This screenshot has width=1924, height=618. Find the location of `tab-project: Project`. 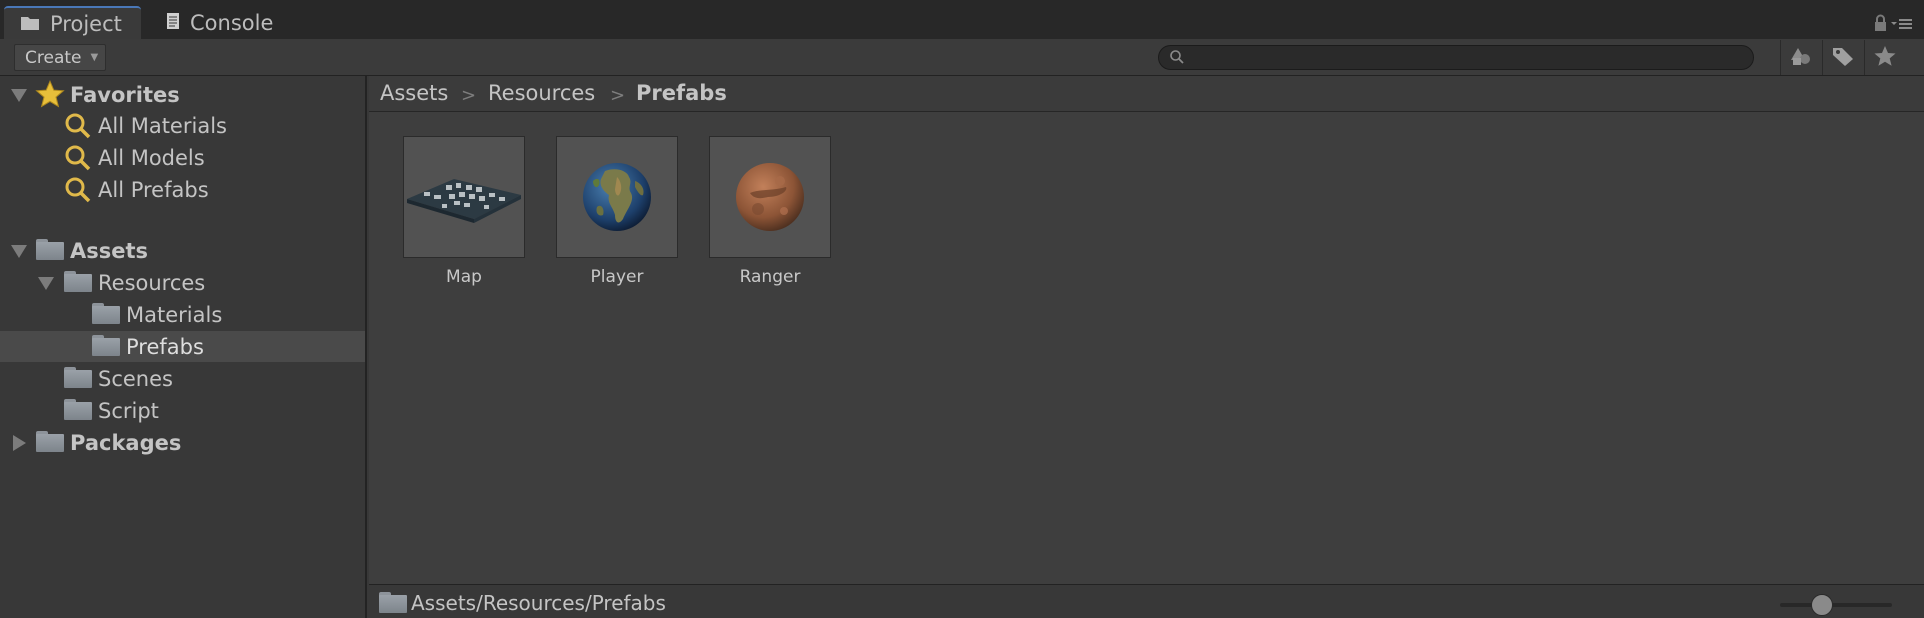

tab-project: Project is located at coordinates (72, 22).